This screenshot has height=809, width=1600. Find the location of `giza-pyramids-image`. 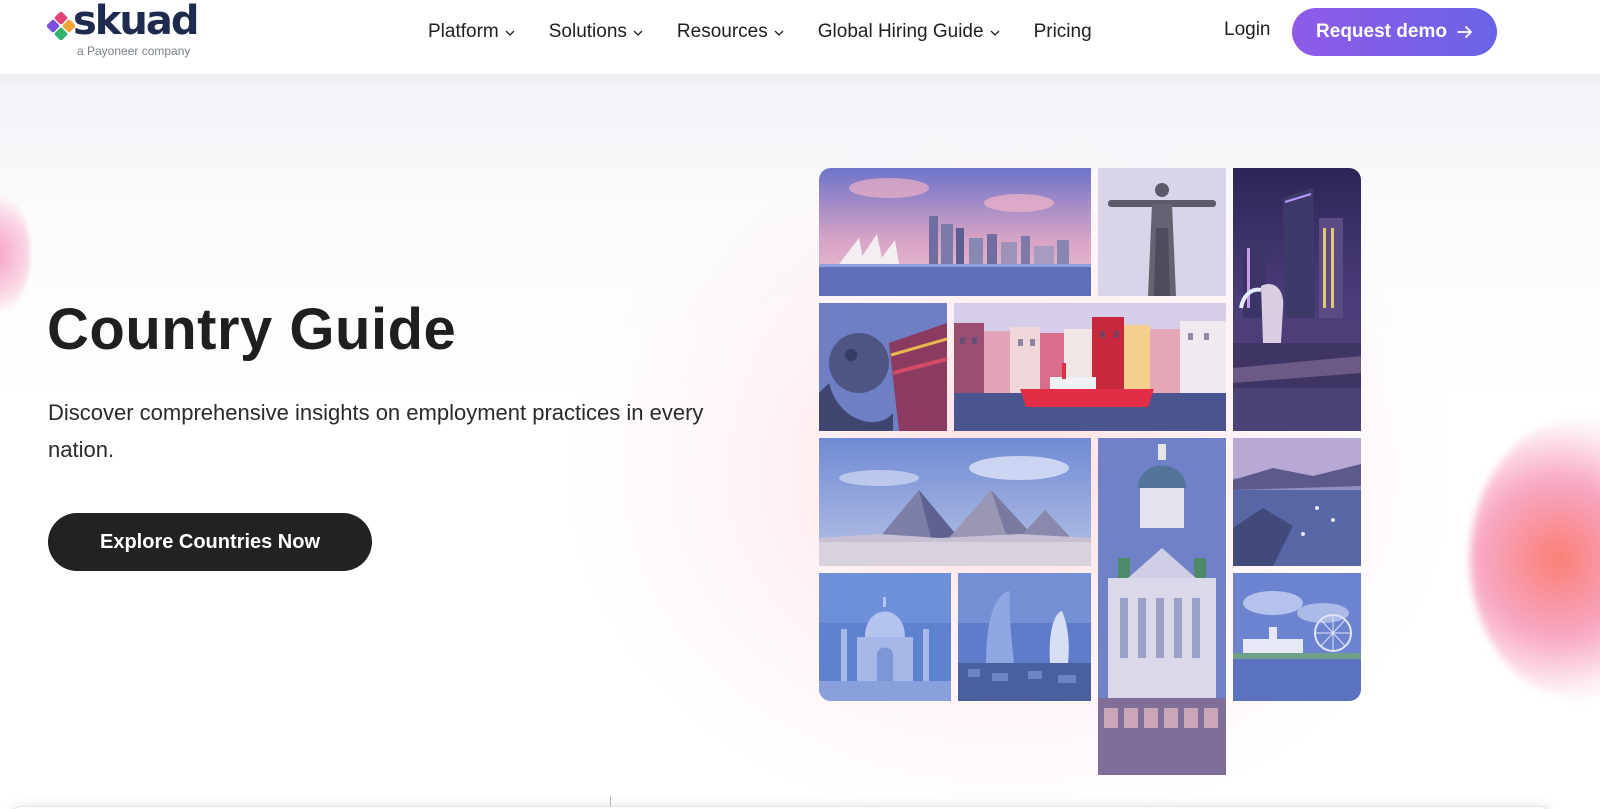

giza-pyramids-image is located at coordinates (955, 502).